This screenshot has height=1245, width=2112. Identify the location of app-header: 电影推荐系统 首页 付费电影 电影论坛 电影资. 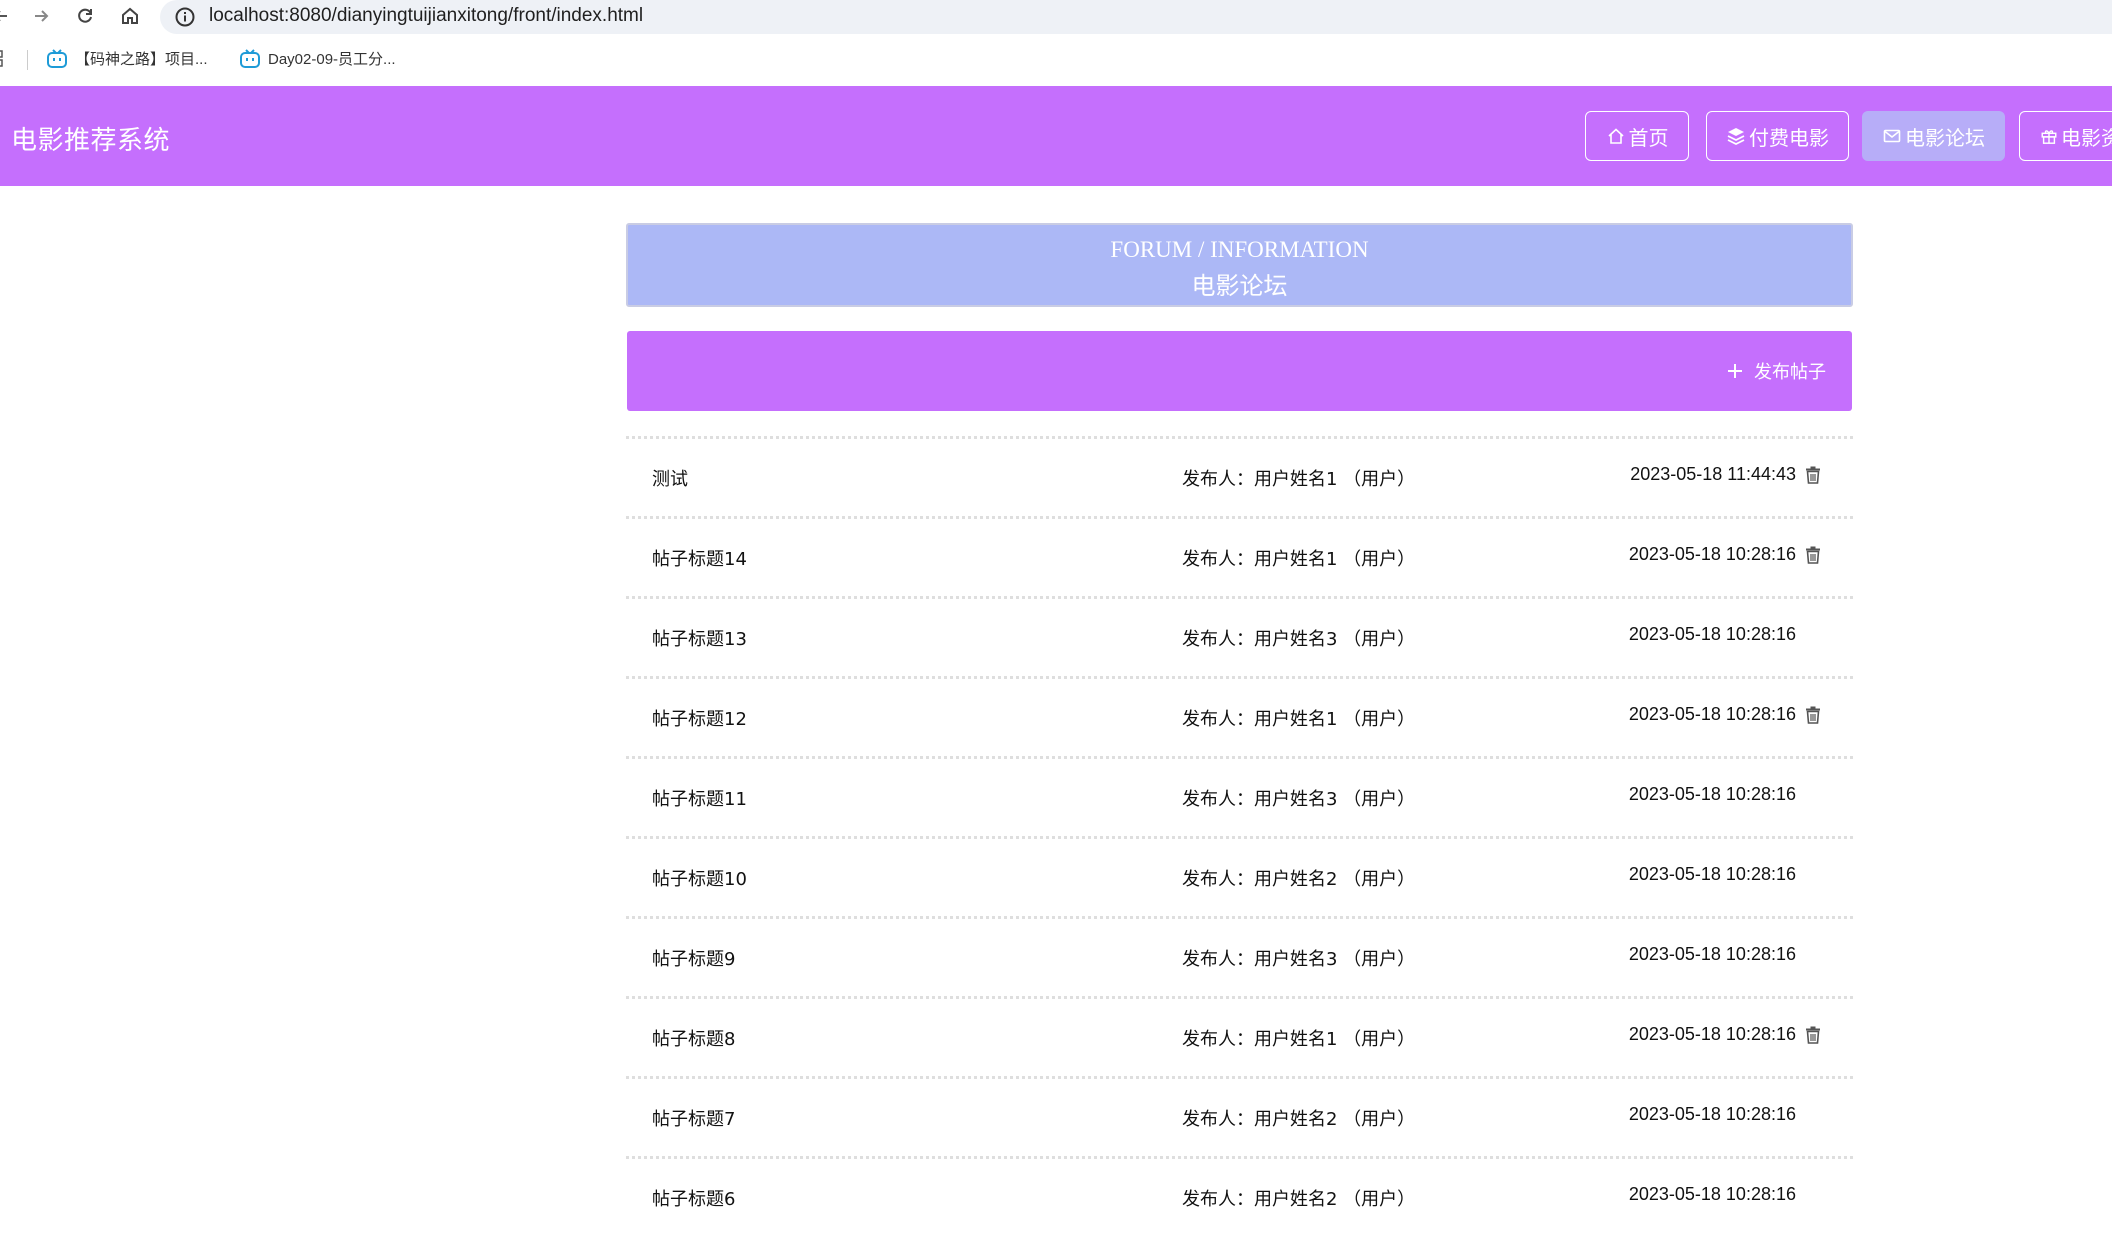
(1056, 136).